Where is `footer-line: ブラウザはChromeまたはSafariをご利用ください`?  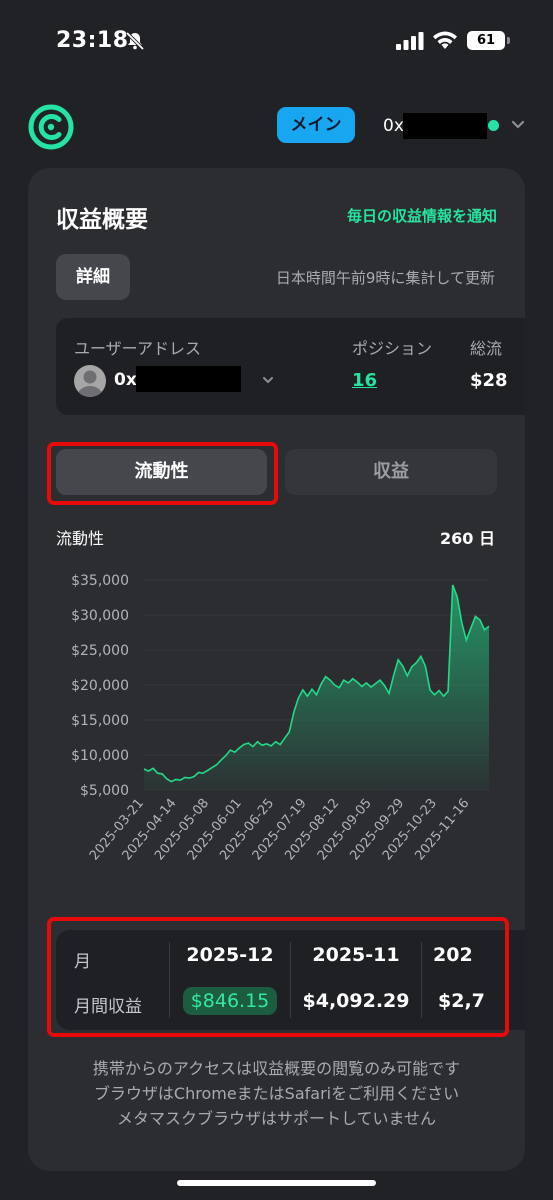
footer-line: ブラウザはChromeまたはSafariをご利用ください is located at coordinates (276, 1093).